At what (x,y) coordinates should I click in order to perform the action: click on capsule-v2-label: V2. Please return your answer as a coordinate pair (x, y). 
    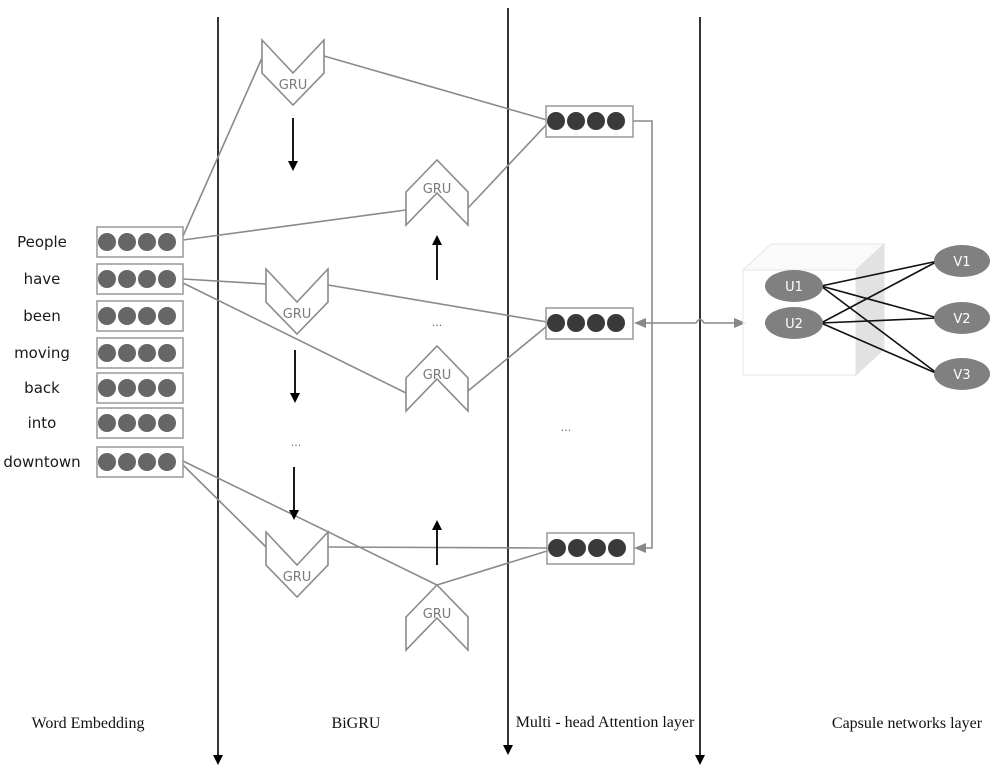
    Looking at the image, I should click on (961, 319).